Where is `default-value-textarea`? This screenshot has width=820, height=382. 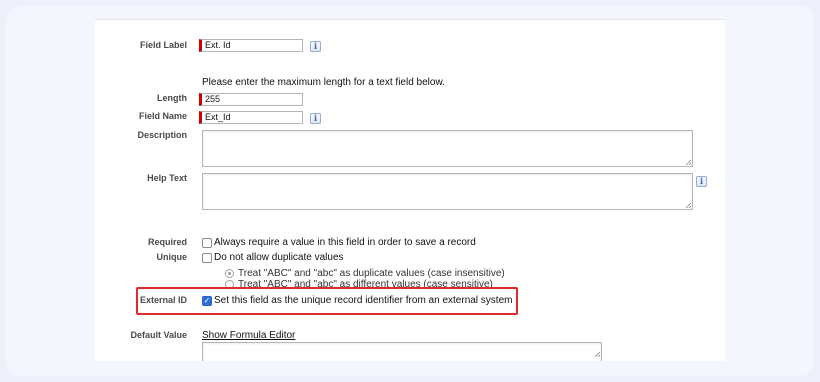
default-value-textarea is located at coordinates (402, 351).